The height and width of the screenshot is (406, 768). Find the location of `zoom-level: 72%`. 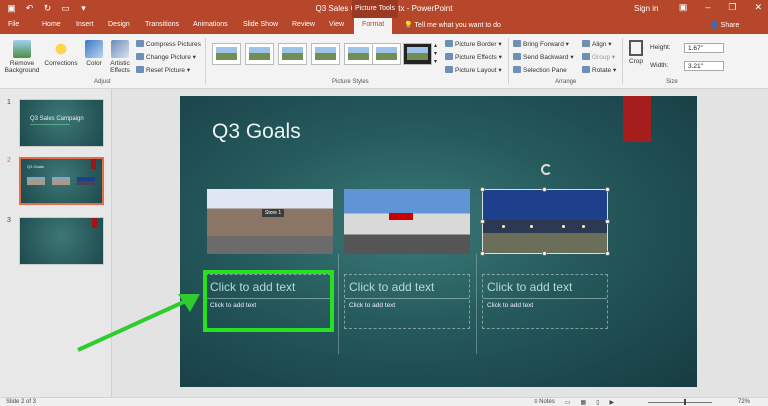

zoom-level: 72% is located at coordinates (744, 402).